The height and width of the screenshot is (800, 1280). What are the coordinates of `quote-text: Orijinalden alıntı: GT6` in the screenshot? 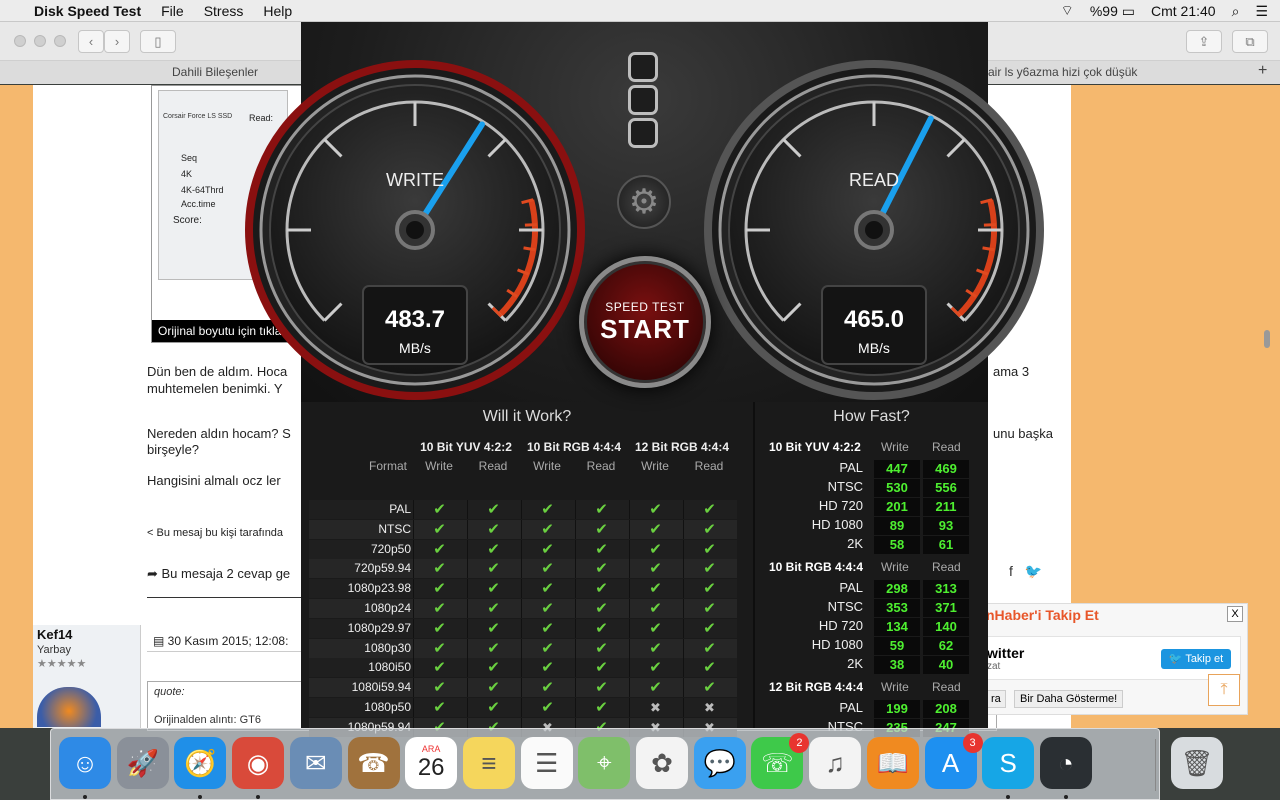 It's located at (207, 720).